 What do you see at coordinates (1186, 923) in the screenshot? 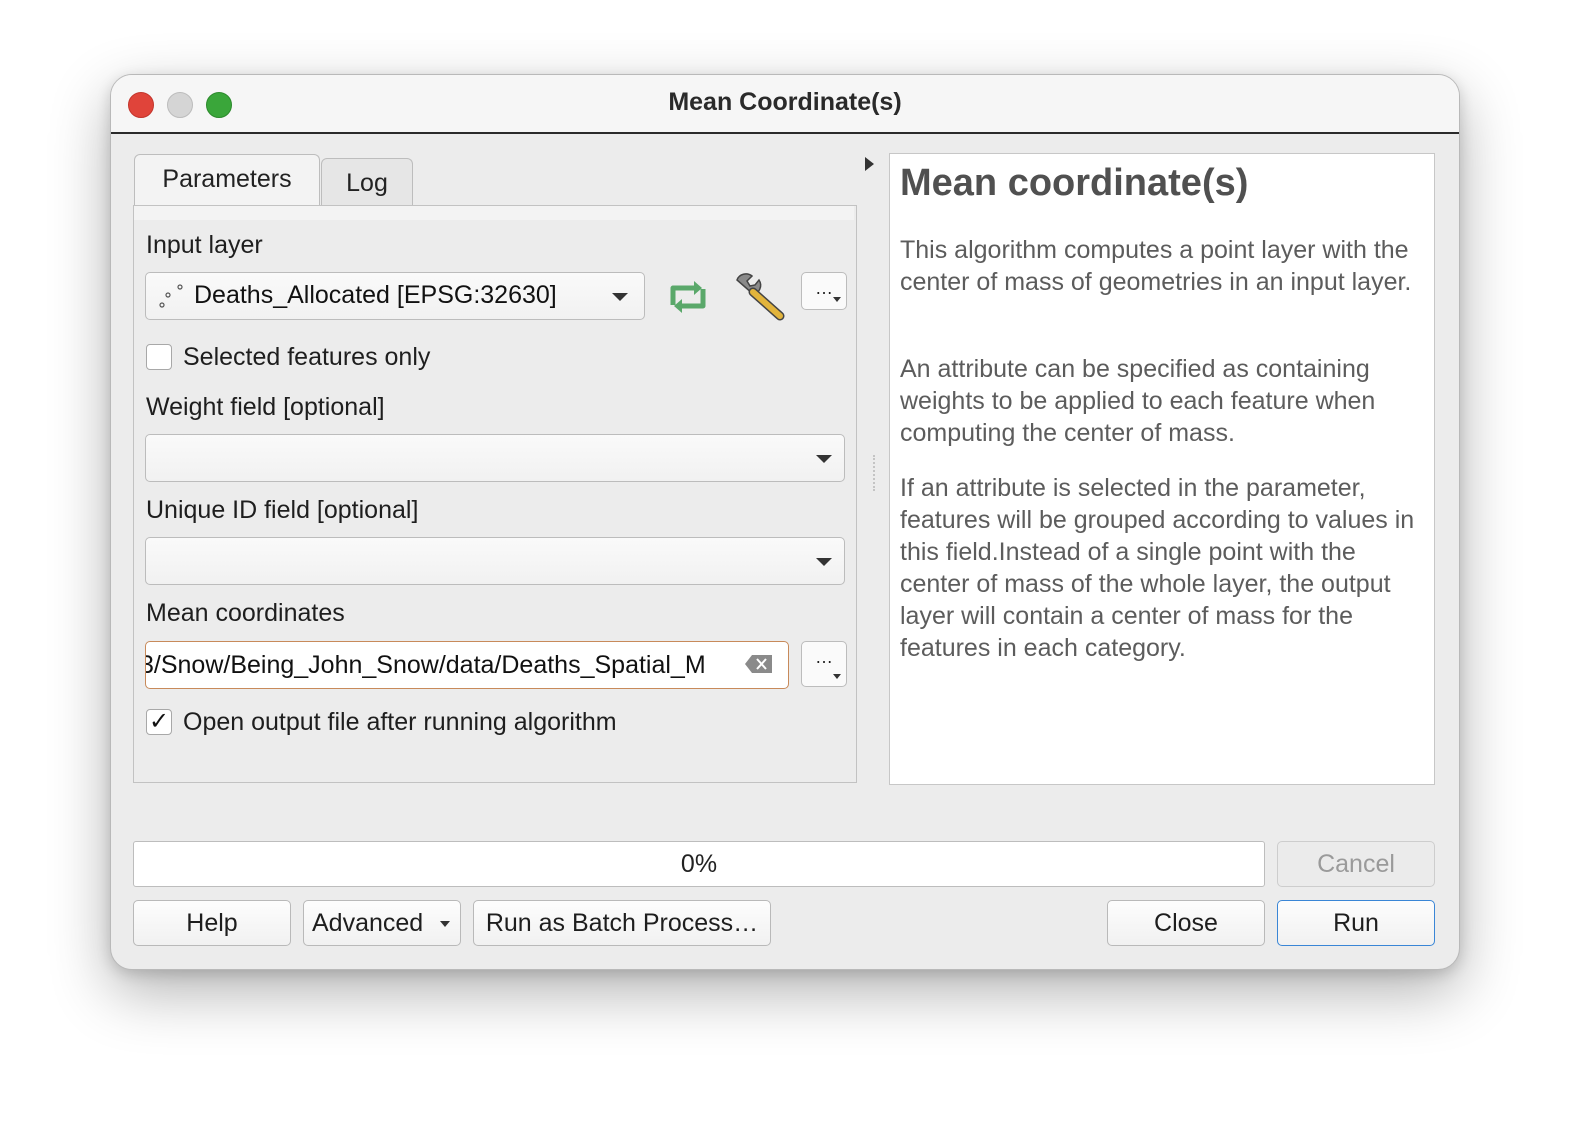
I see `close-button: Close` at bounding box center [1186, 923].